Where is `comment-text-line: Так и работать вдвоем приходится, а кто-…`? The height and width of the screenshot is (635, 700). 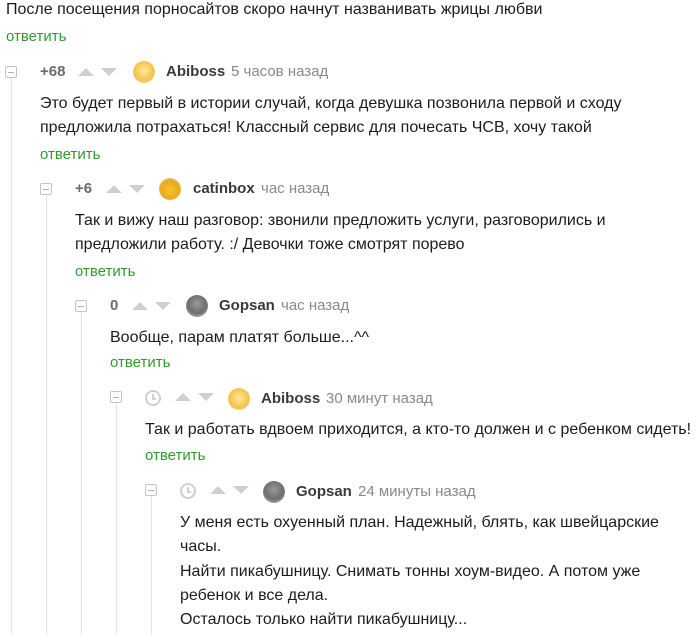
comment-text-line: Так и работать вдвоем приходится, а кто-… is located at coordinates (418, 429).